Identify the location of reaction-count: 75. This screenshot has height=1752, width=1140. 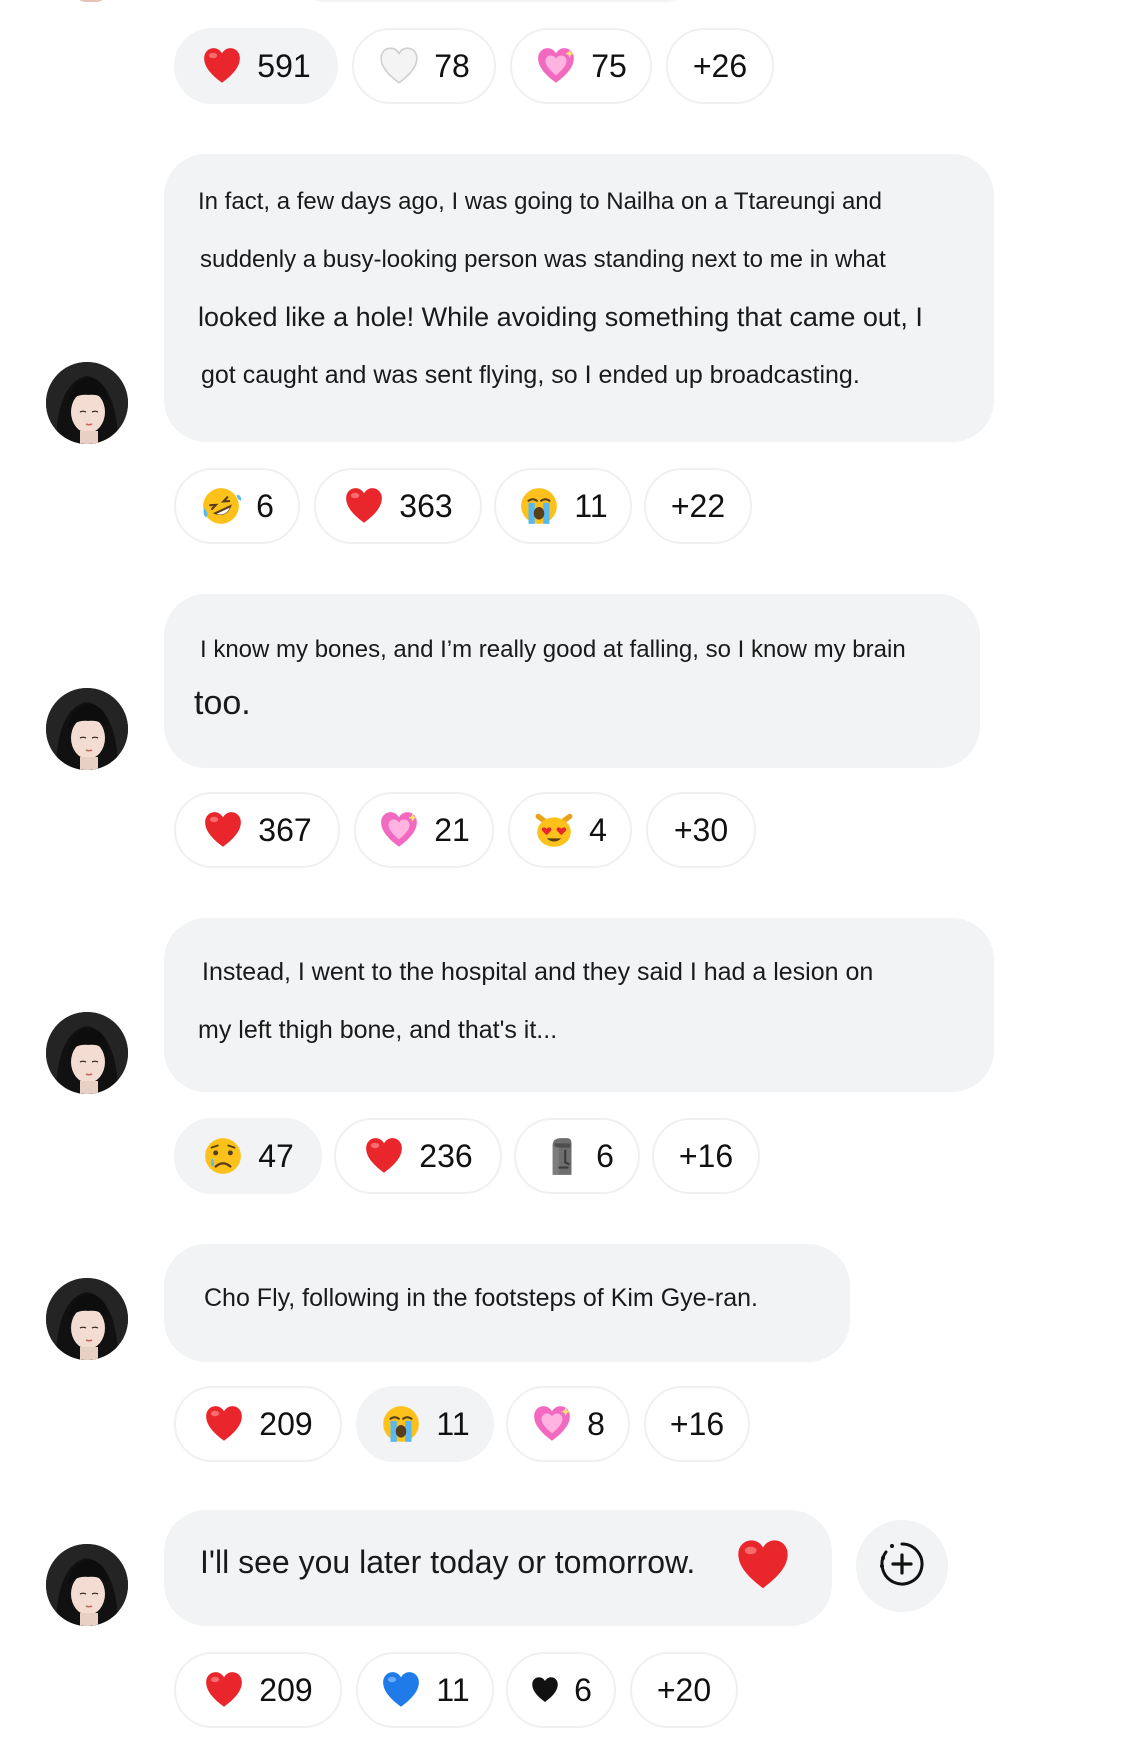
(609, 65).